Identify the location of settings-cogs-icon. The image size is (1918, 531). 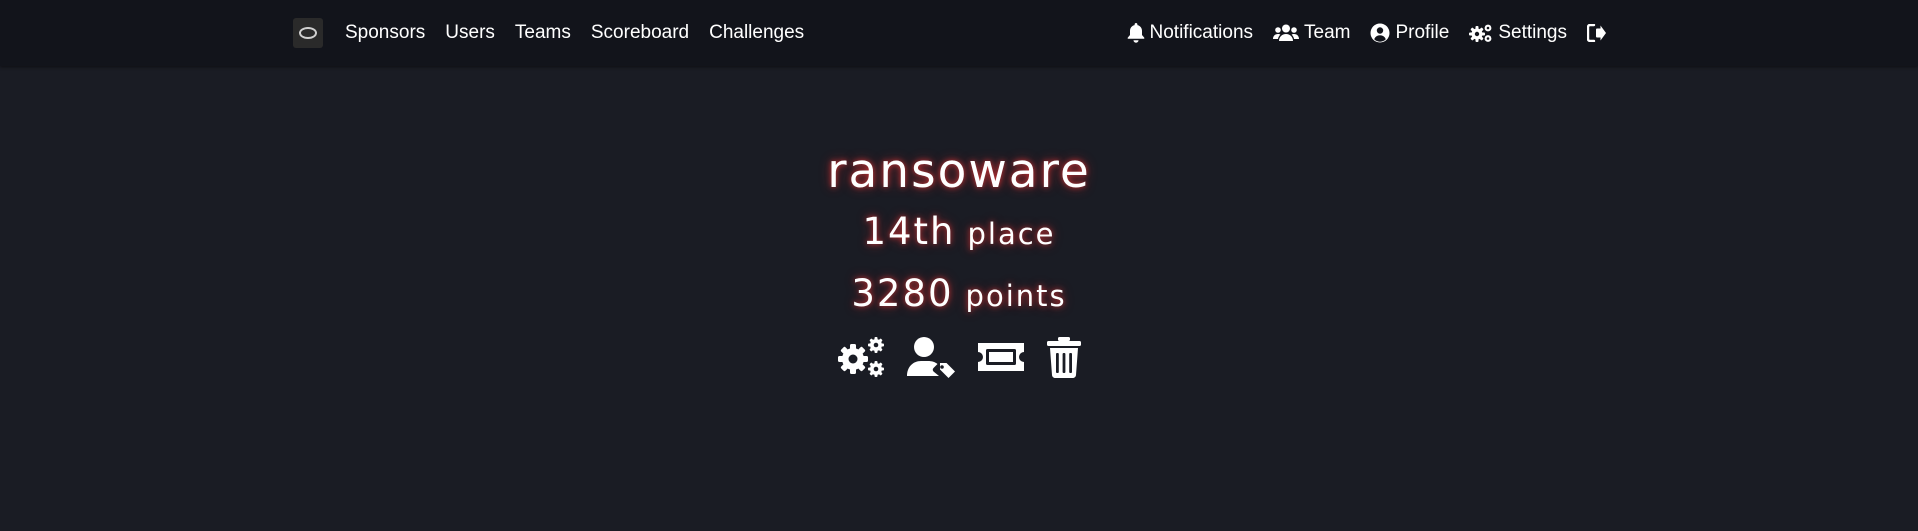
(861, 357).